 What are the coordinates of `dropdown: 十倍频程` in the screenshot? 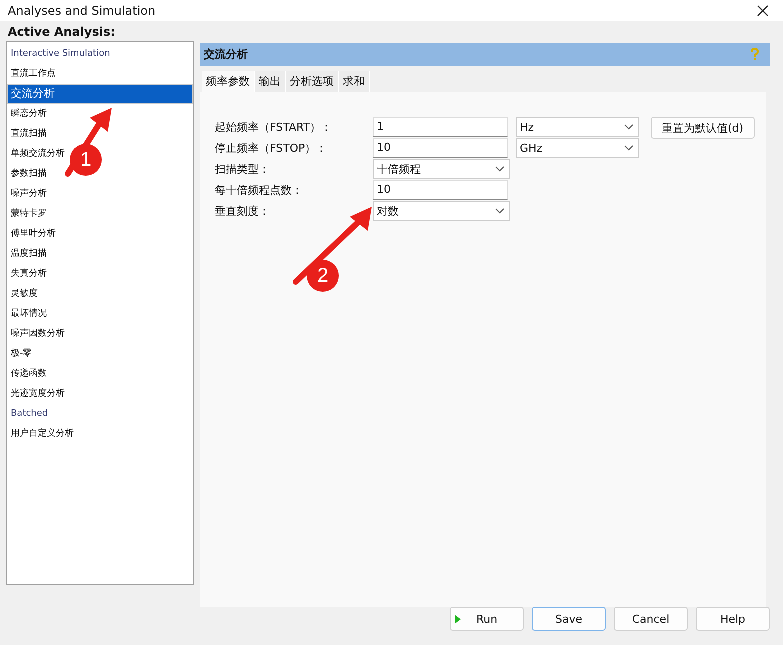 It's located at (441, 169).